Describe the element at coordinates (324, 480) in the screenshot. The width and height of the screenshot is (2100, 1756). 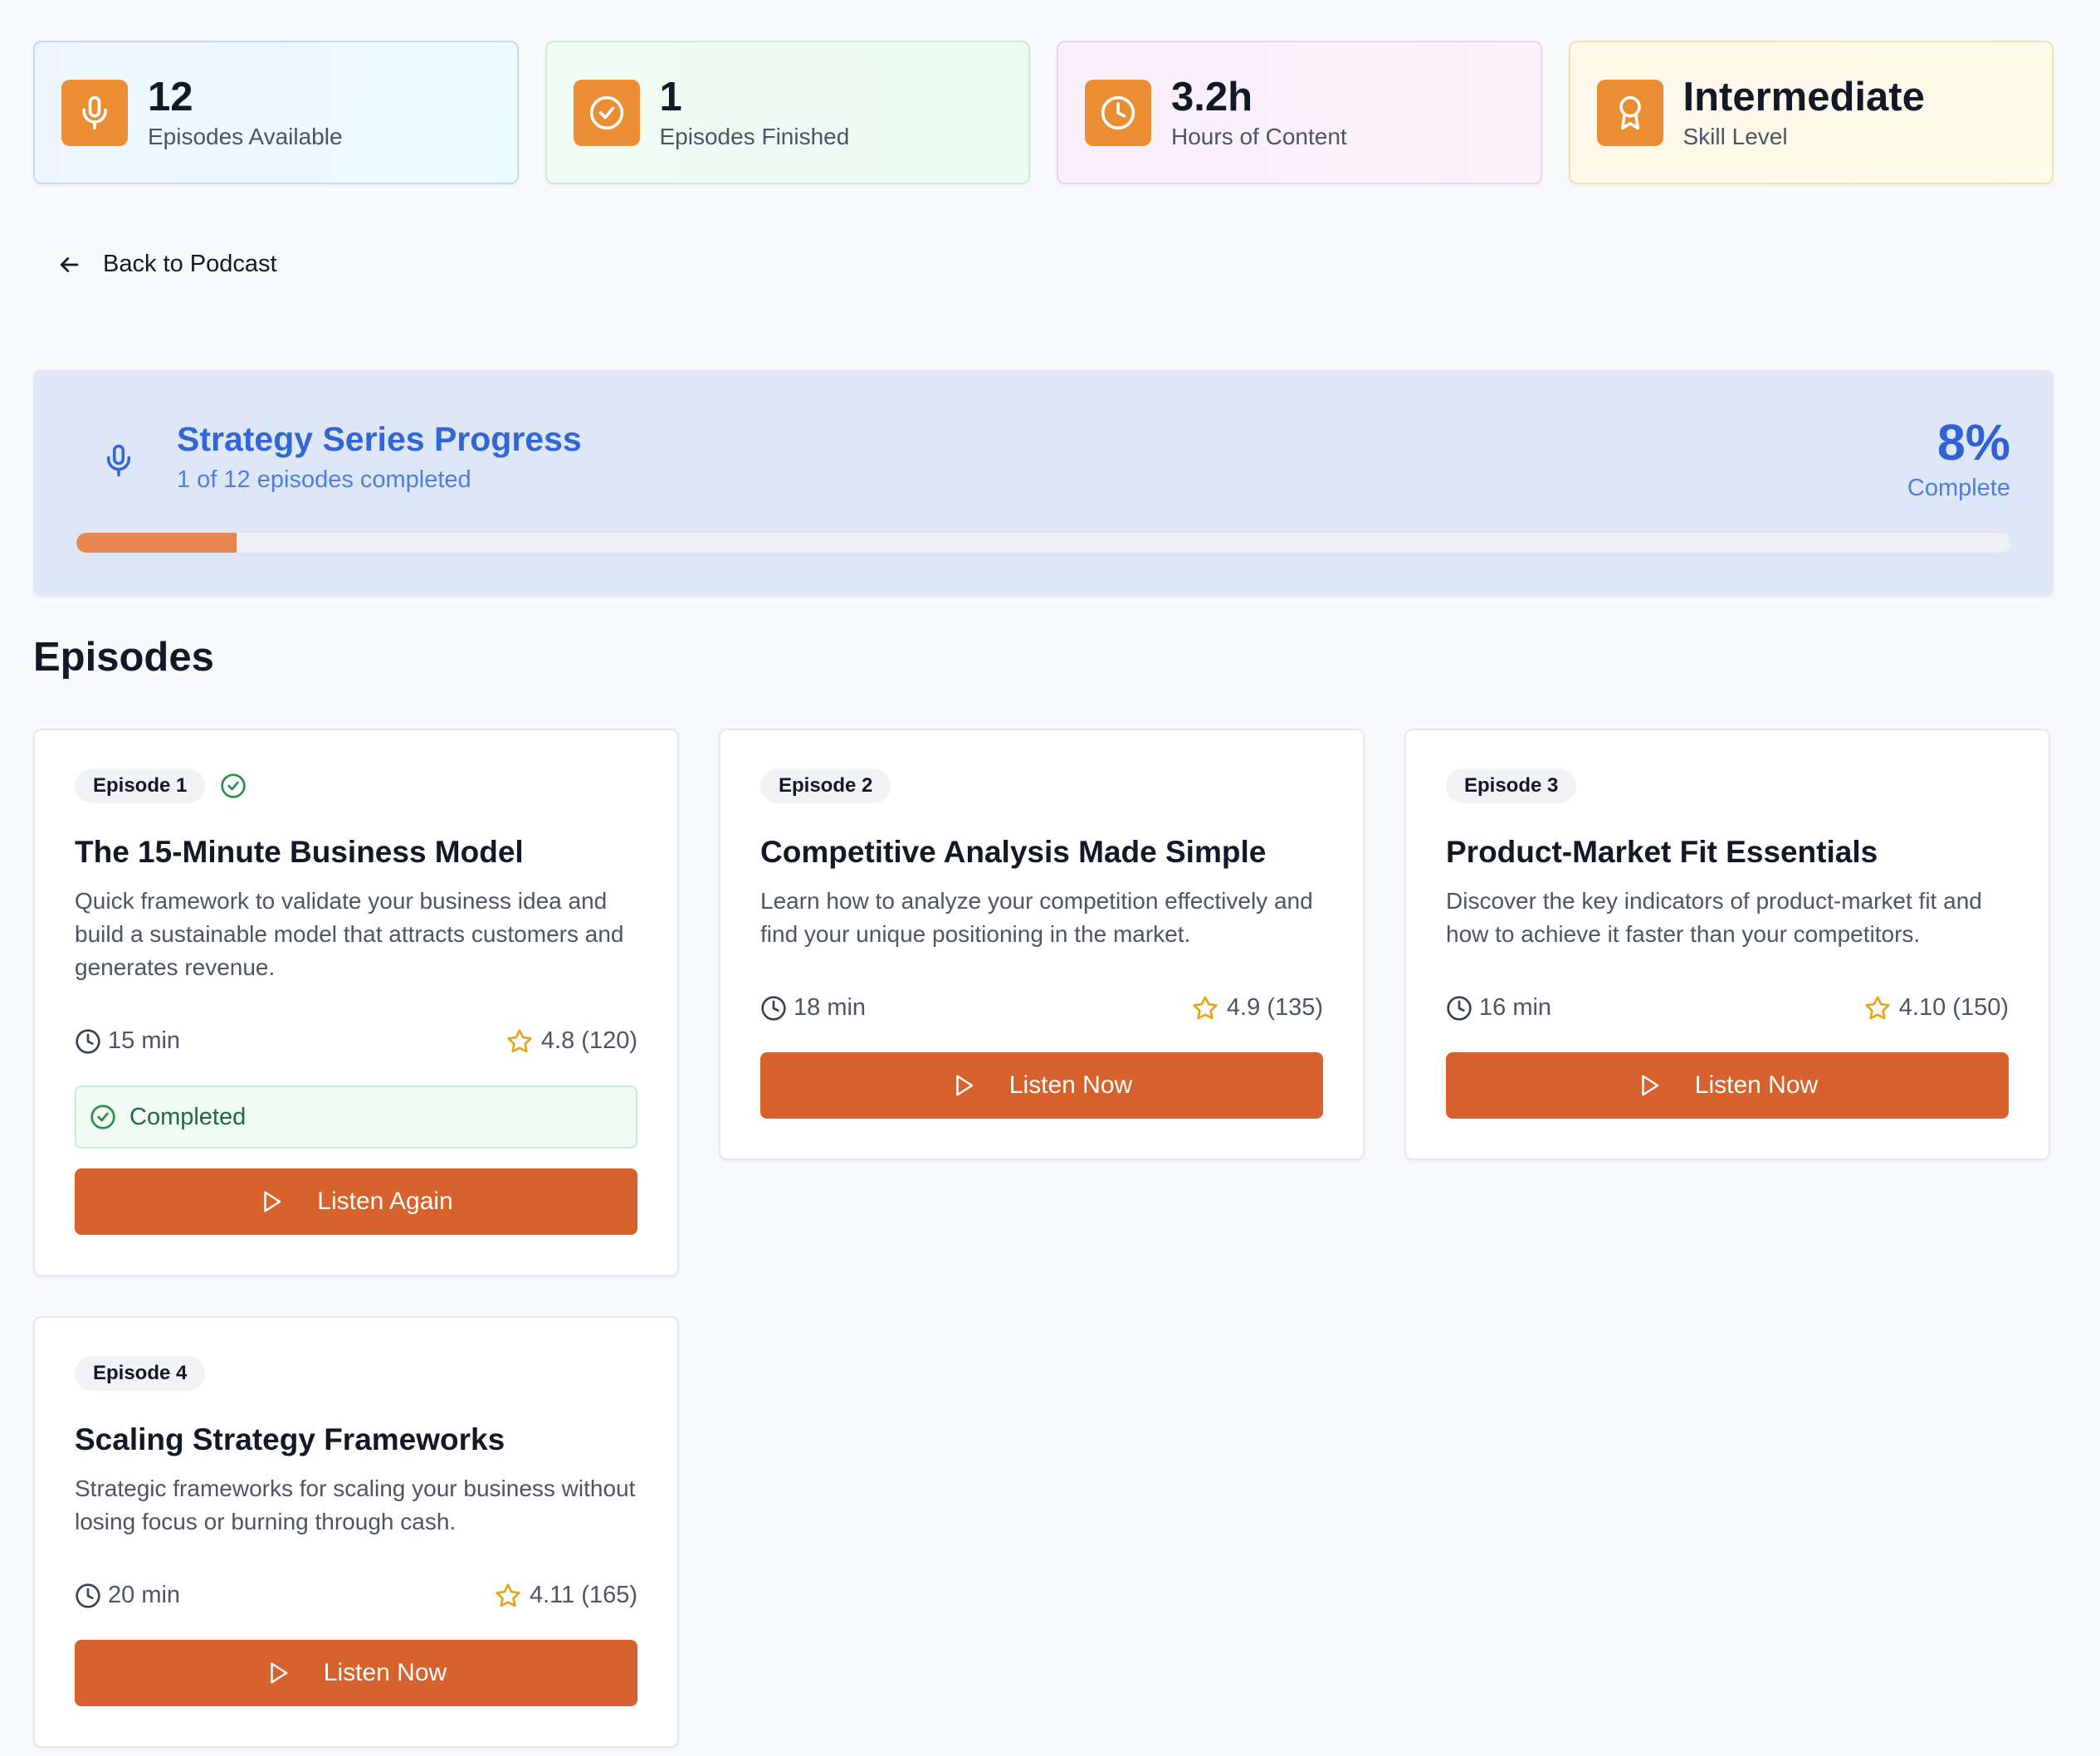
I see `progress-subtitle: 1 of 12 episodes completed` at that location.